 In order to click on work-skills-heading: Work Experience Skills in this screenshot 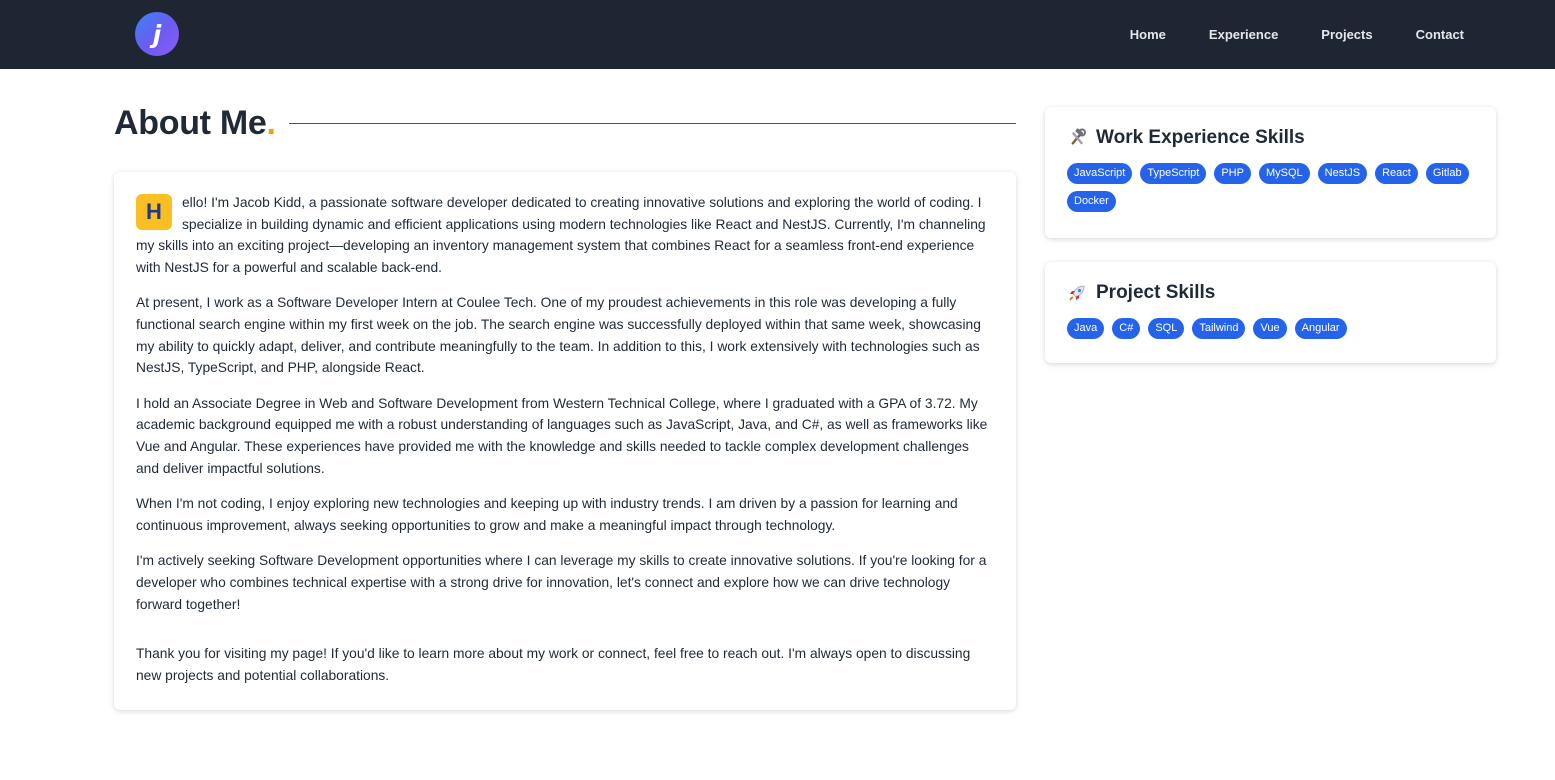, I will do `click(1270, 138)`.